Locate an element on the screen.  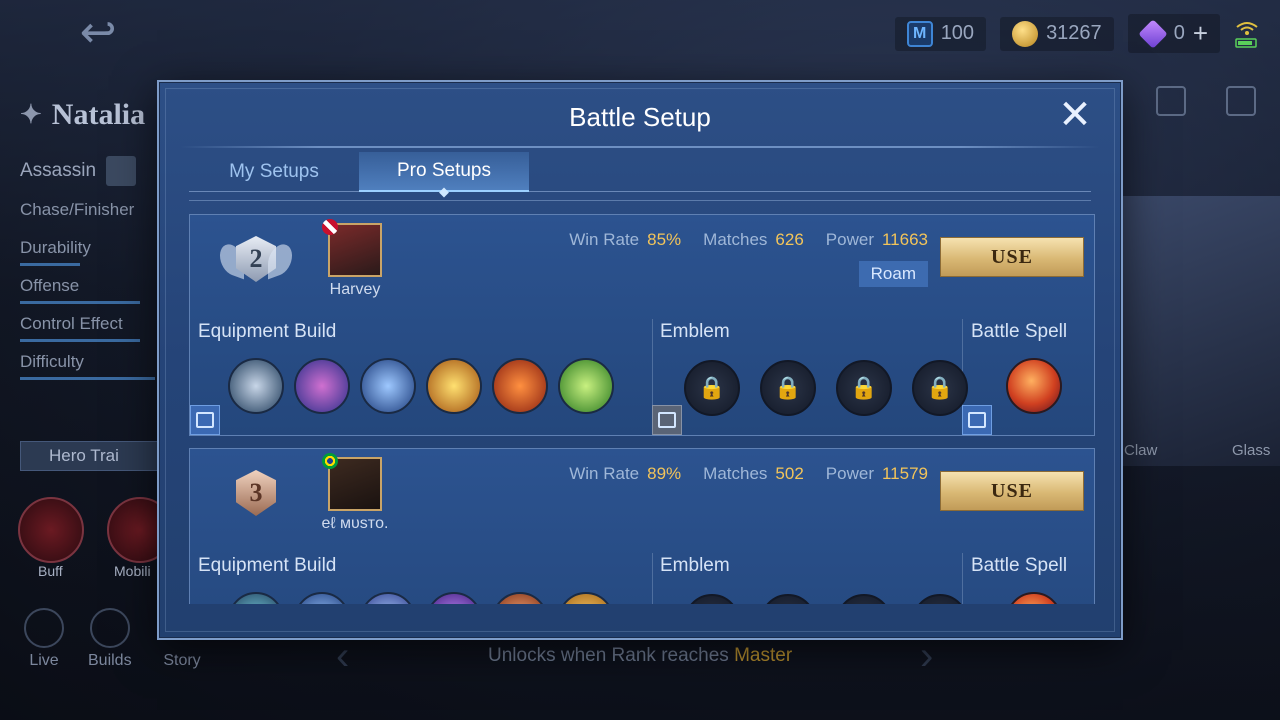
assassin-icon is located at coordinates (121, 171).